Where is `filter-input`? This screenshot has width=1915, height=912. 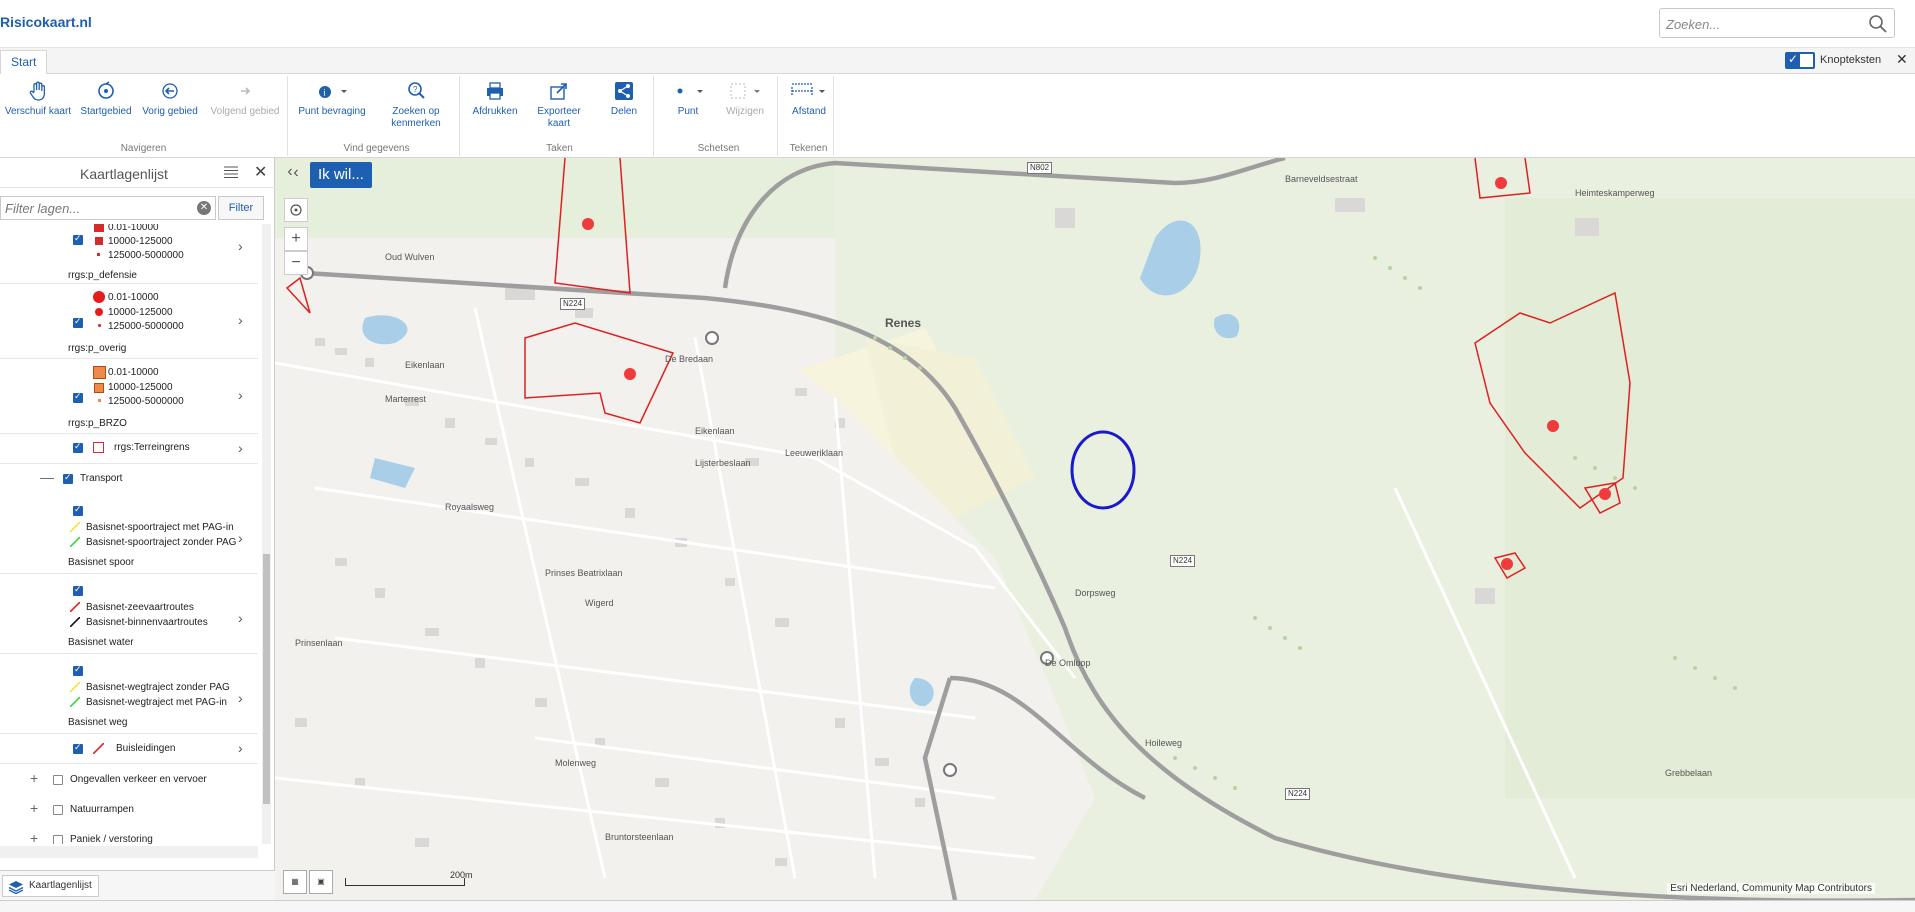
filter-input is located at coordinates (108, 208).